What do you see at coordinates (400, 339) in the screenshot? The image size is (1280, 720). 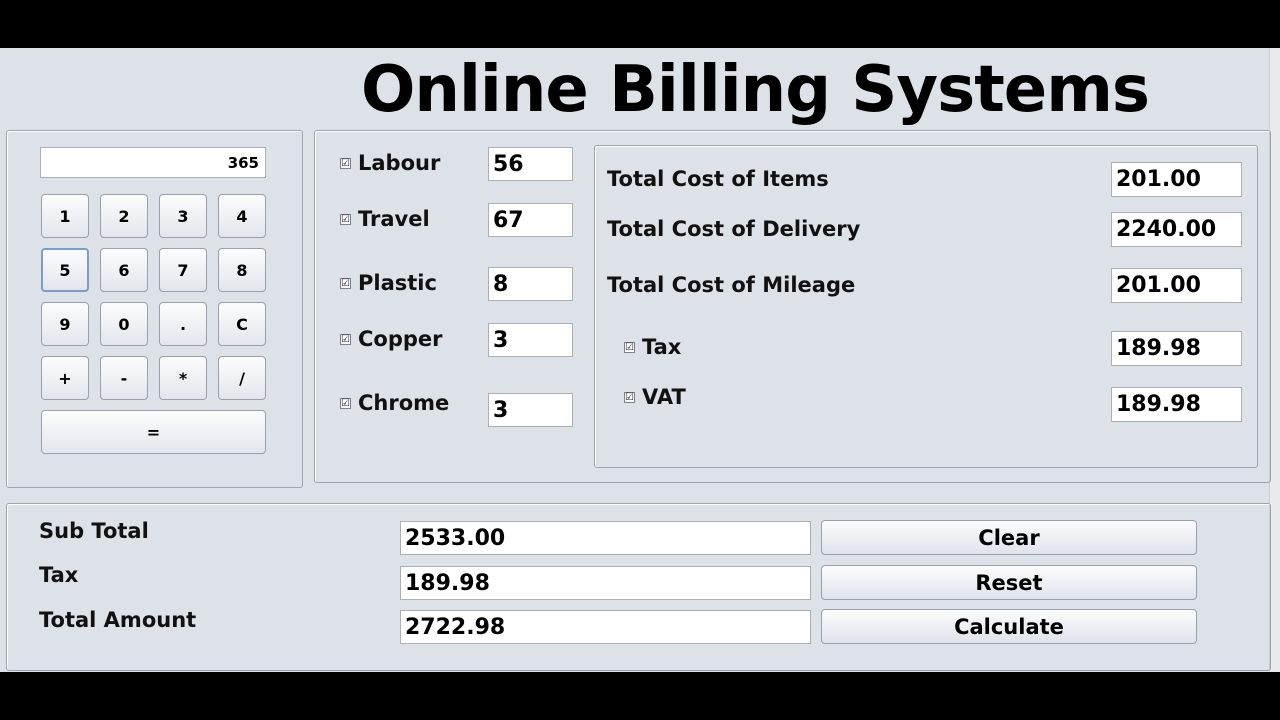 I see `copper-label: Copper` at bounding box center [400, 339].